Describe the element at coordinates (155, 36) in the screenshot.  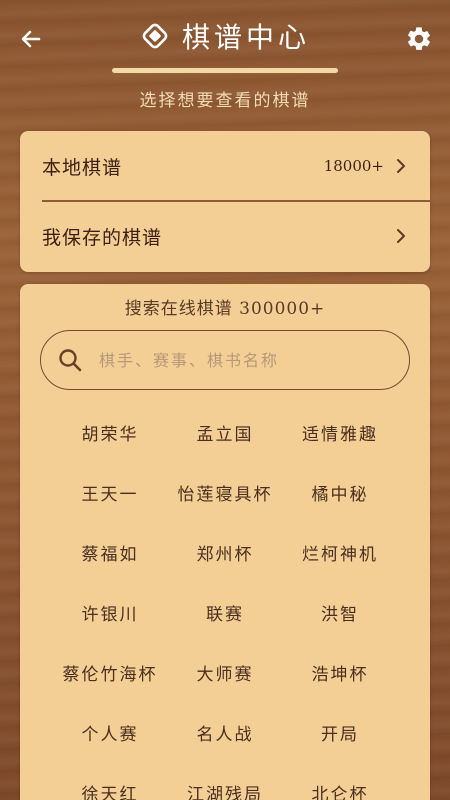
I see `diamond-logo-icon` at that location.